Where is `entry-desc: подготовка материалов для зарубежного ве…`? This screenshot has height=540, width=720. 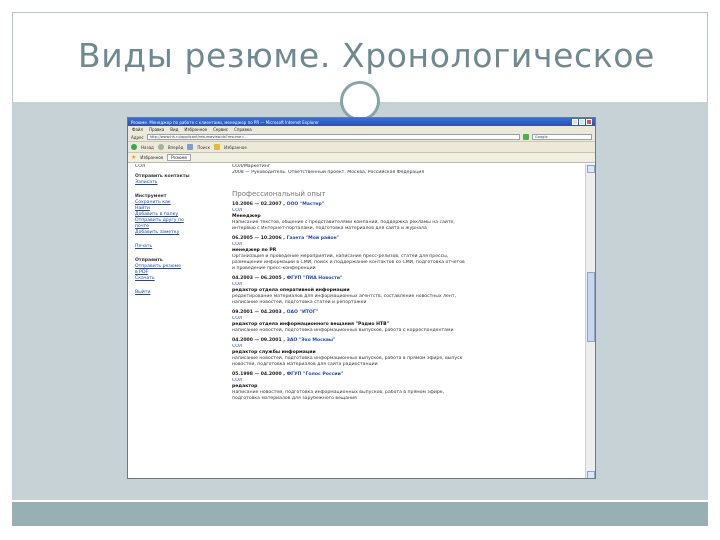
entry-desc: подготовка материалов для зарубежного ве… is located at coordinates (294, 398).